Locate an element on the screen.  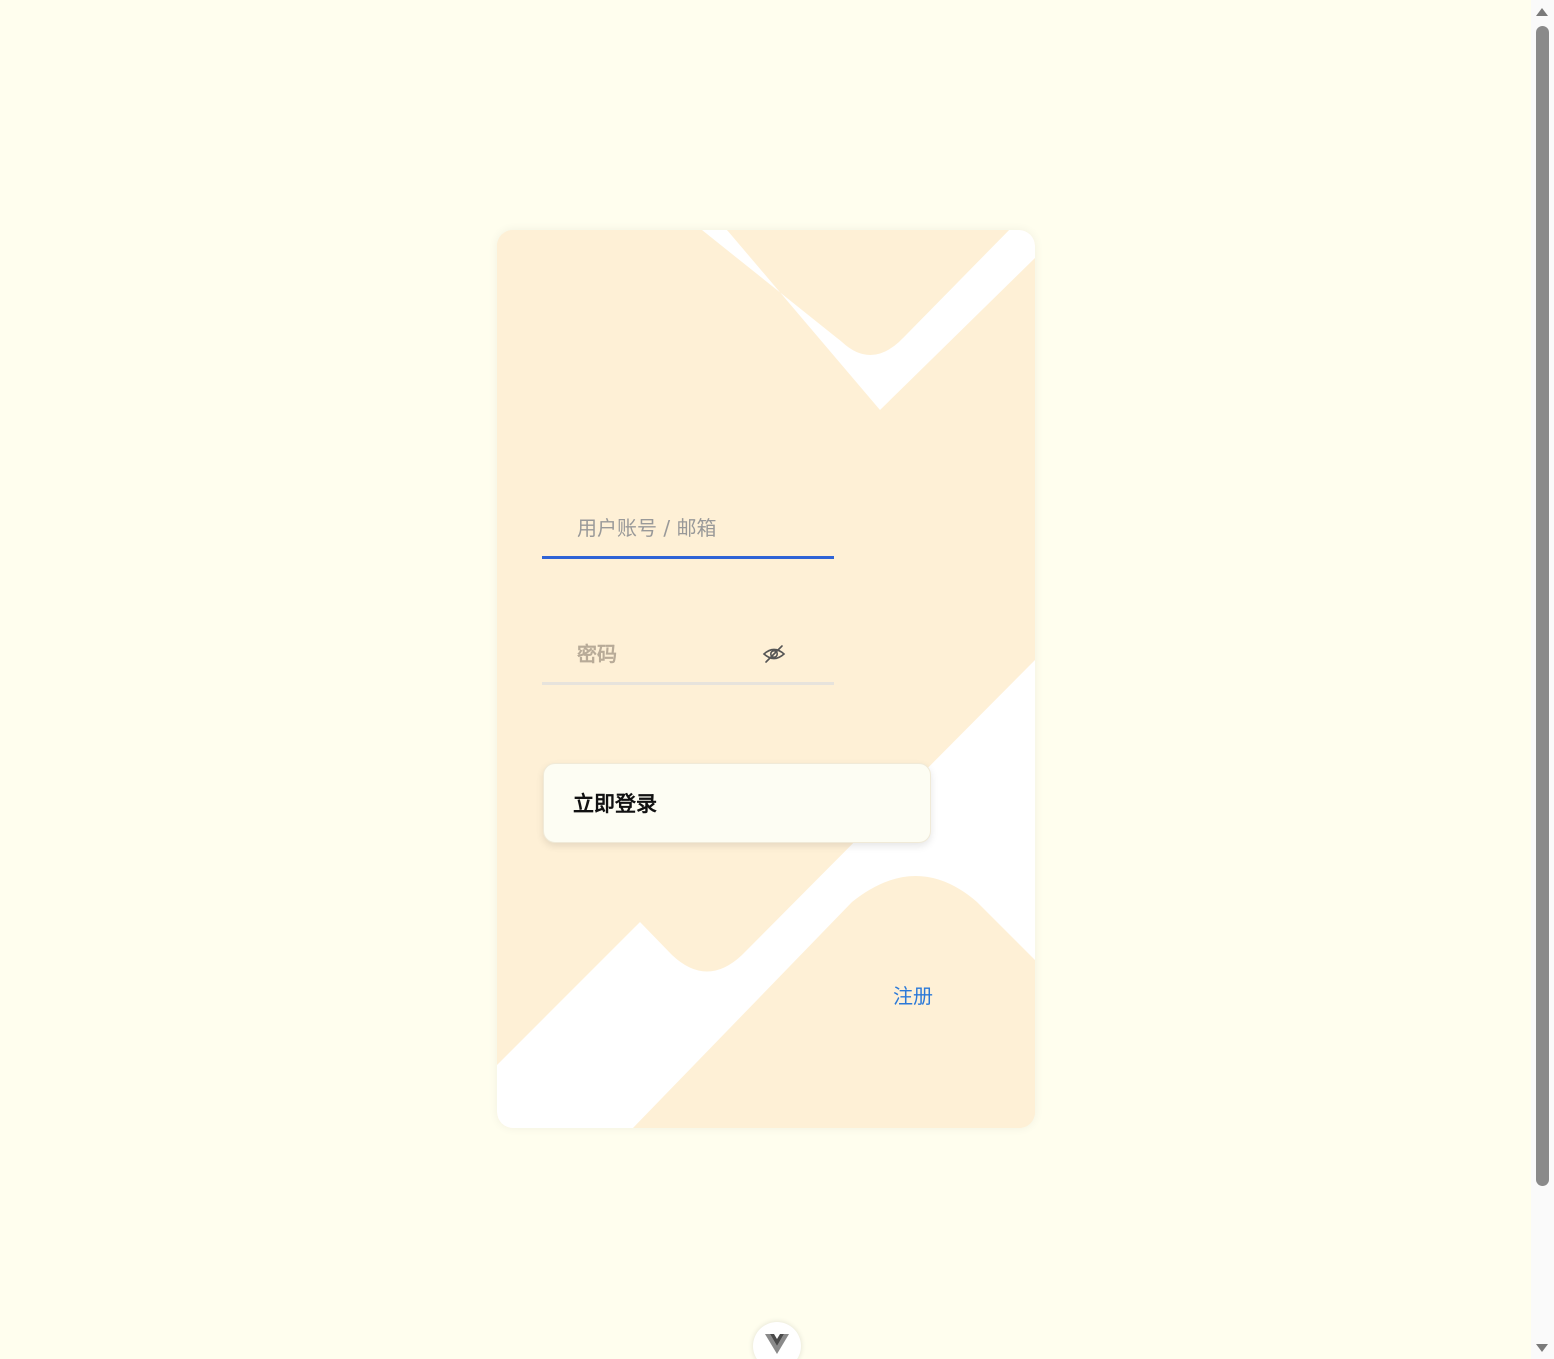
password-field is located at coordinates (688, 655).